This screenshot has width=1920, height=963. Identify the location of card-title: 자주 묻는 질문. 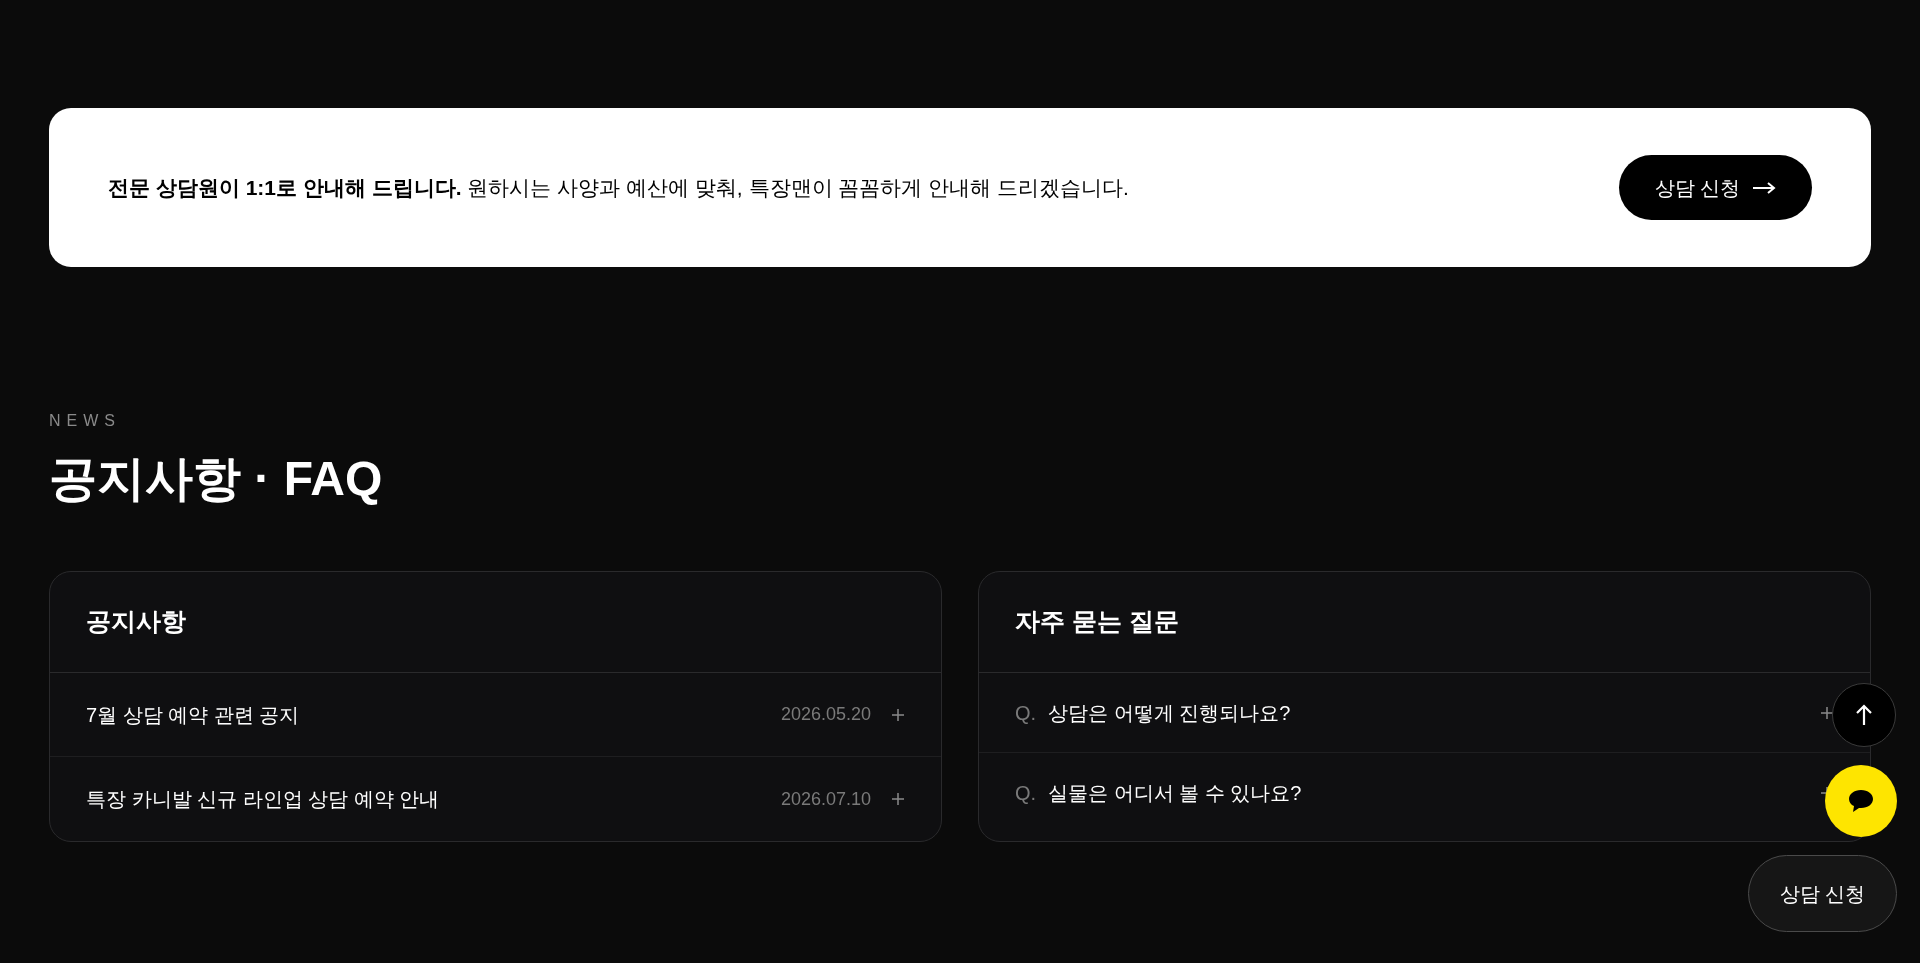
(1097, 622).